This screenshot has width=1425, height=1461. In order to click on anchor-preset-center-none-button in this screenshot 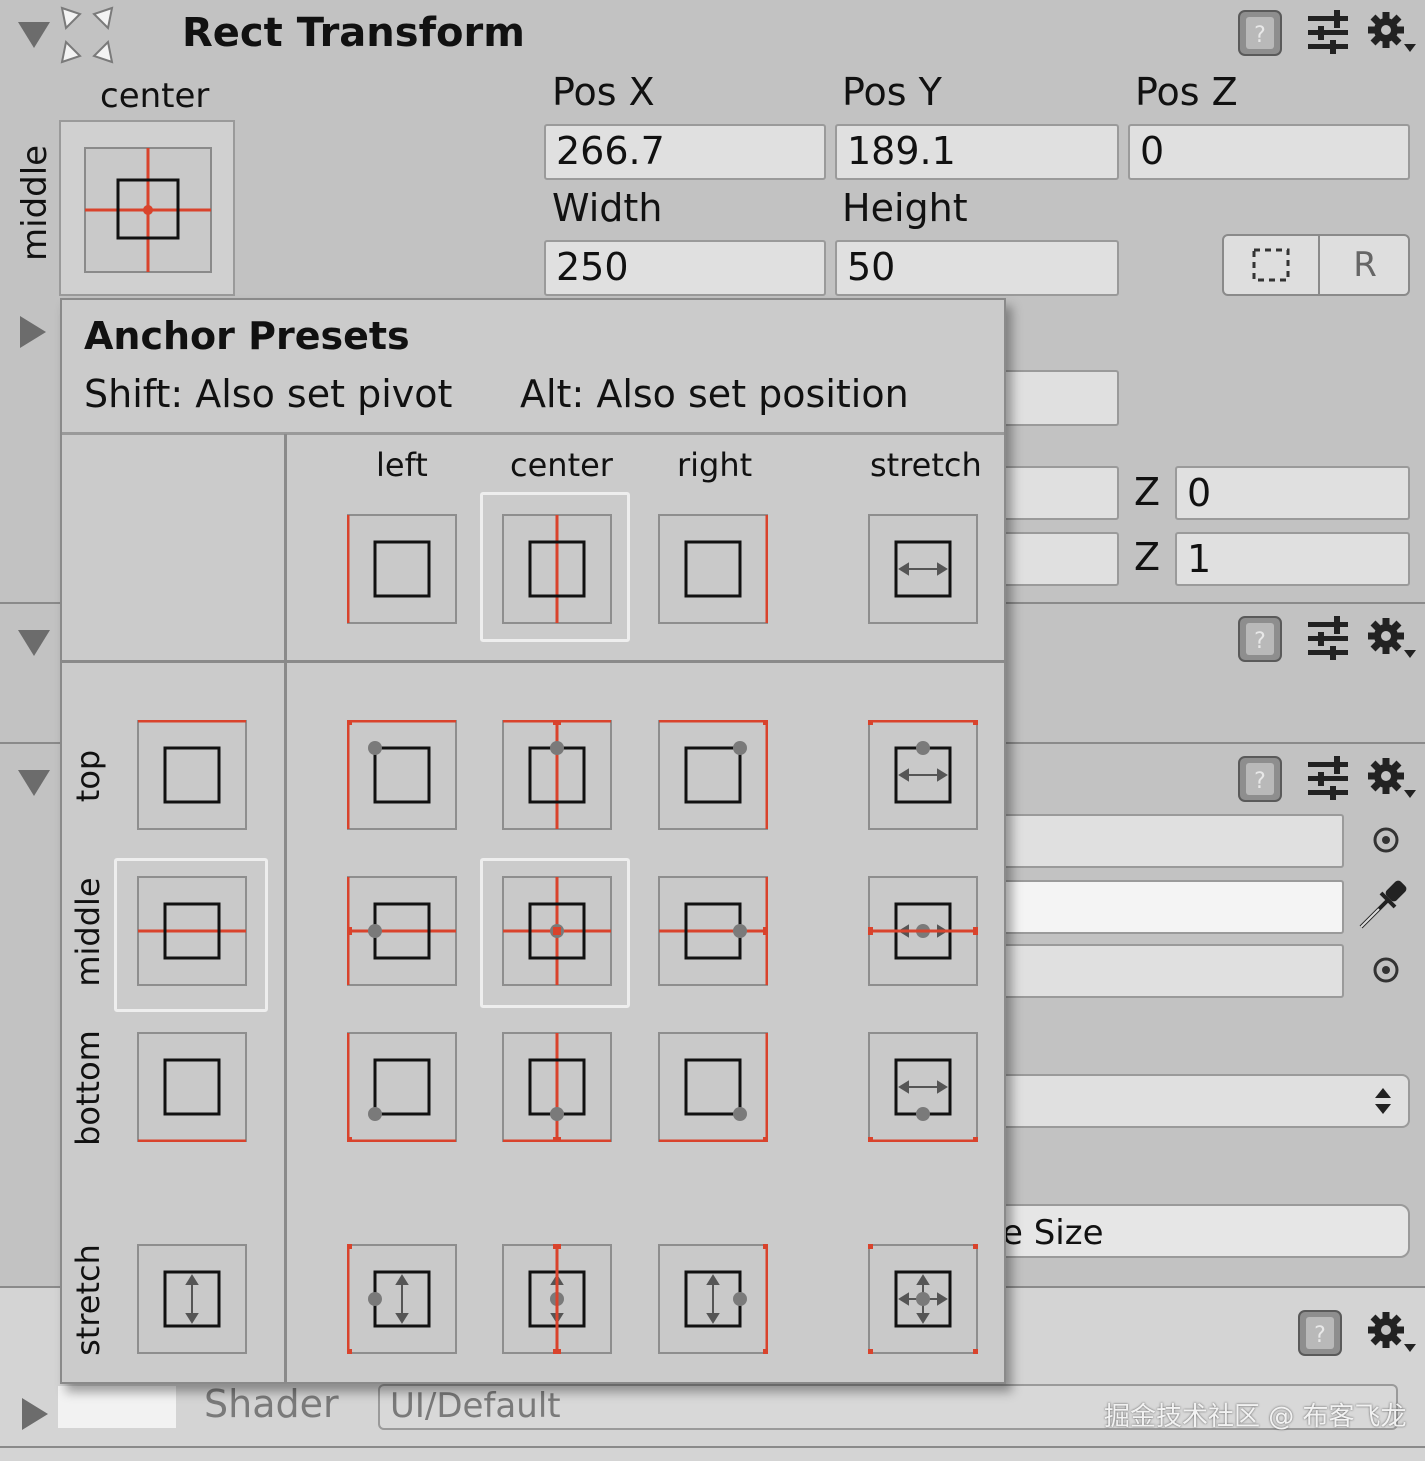, I will do `click(557, 569)`.